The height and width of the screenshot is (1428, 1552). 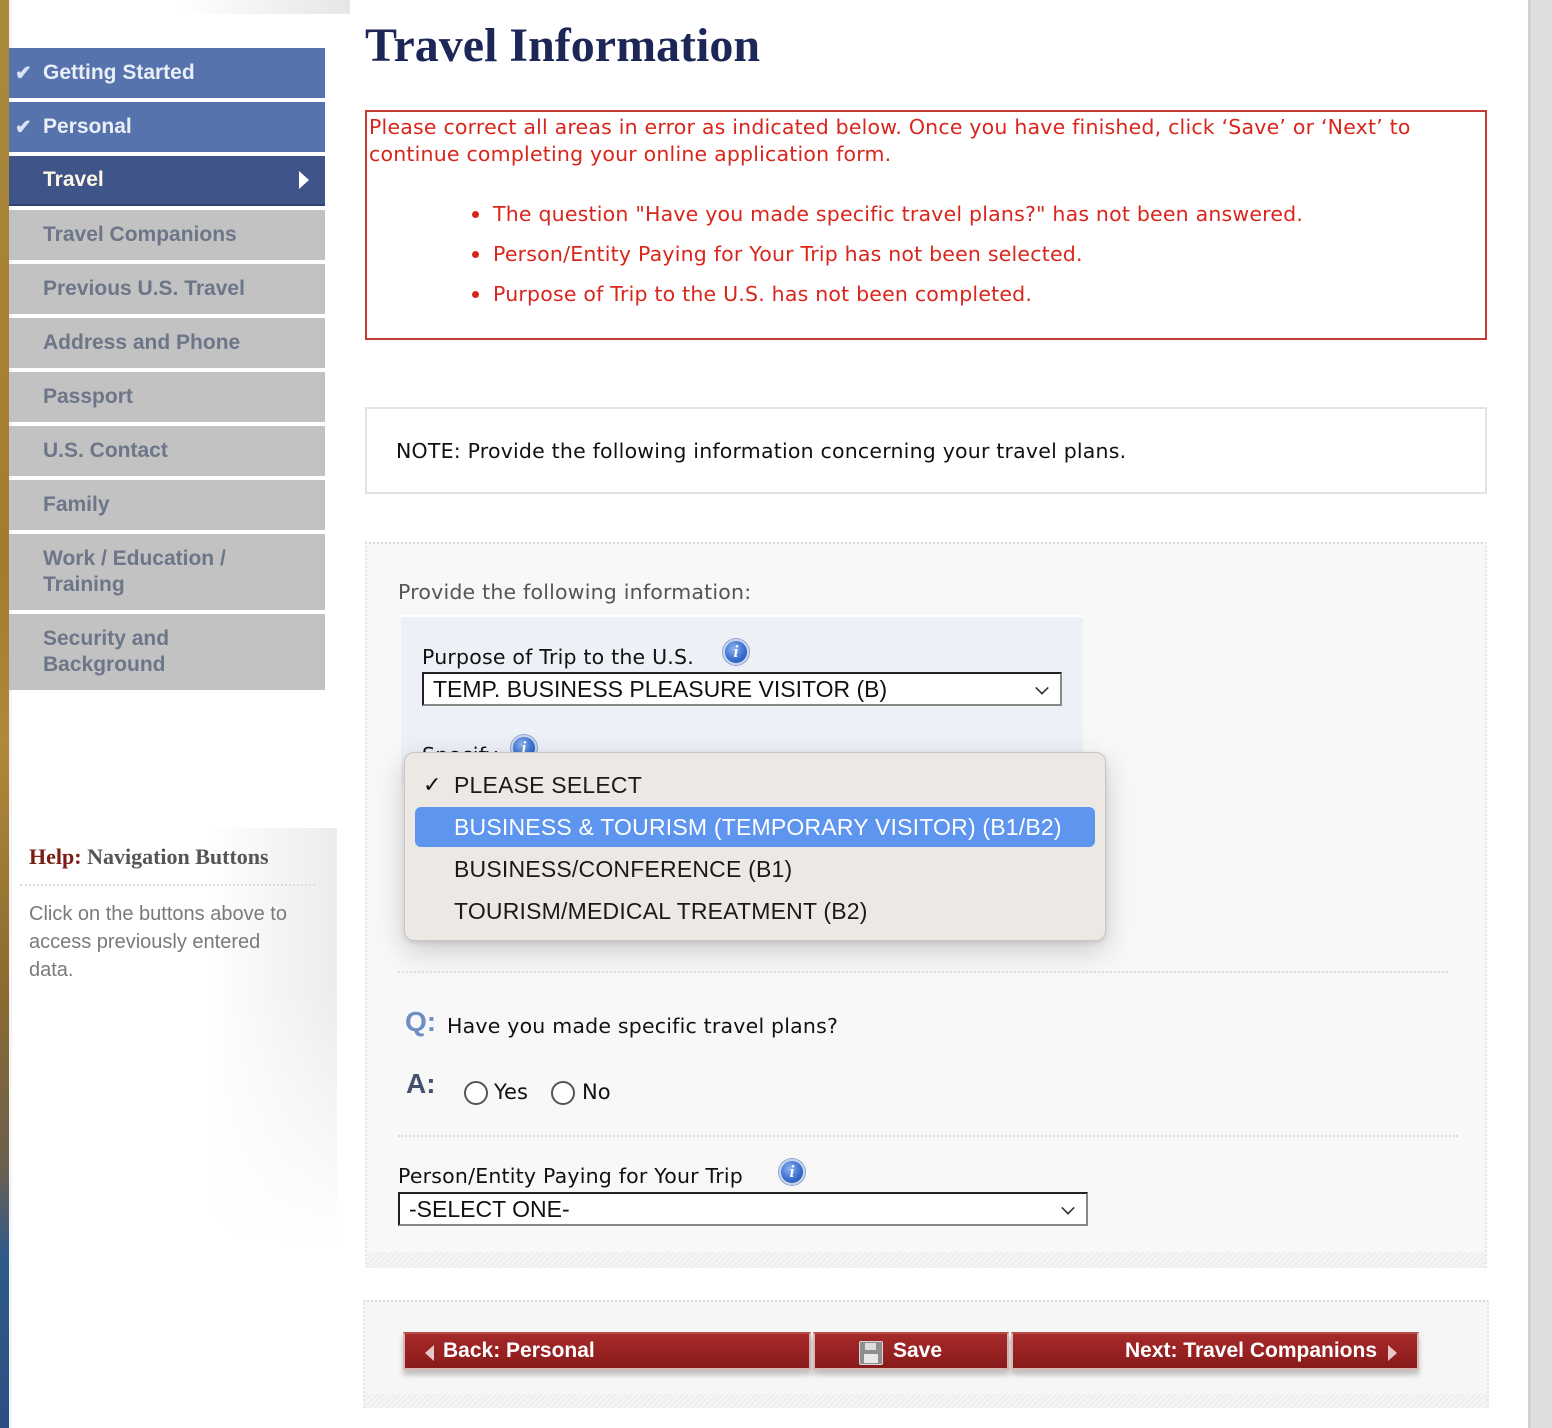 I want to click on sidebar-item-label: Getting Started, so click(x=119, y=72).